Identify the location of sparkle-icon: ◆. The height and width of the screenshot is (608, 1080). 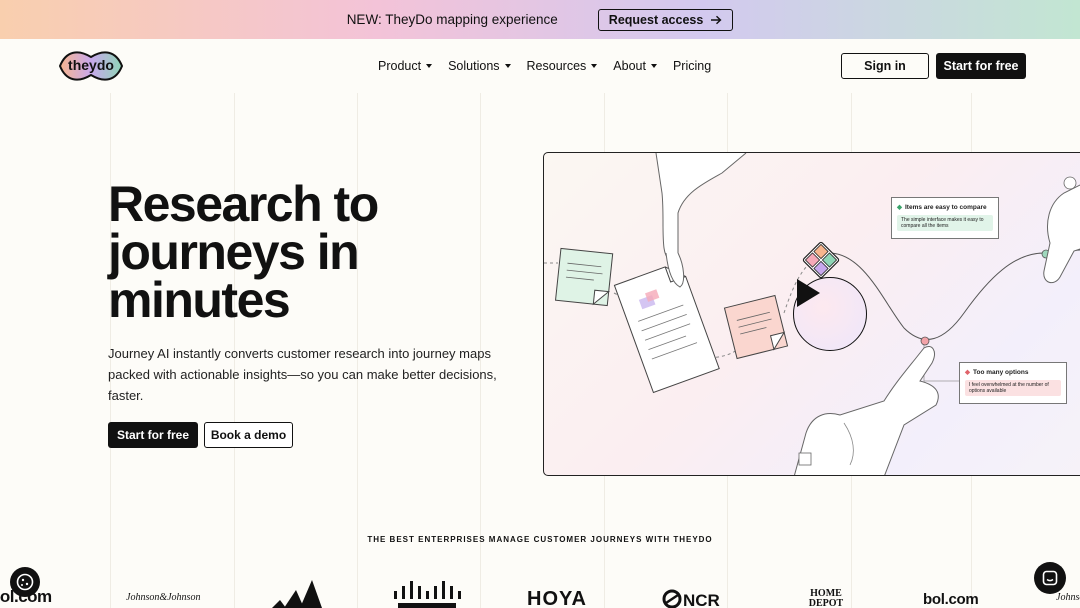
(899, 207).